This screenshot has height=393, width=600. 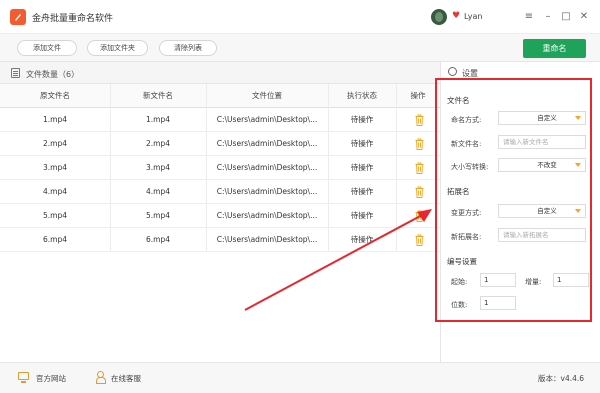 I want to click on status-bar: 官方网站 在线客服 版本：v4.4.6, so click(x=300, y=377).